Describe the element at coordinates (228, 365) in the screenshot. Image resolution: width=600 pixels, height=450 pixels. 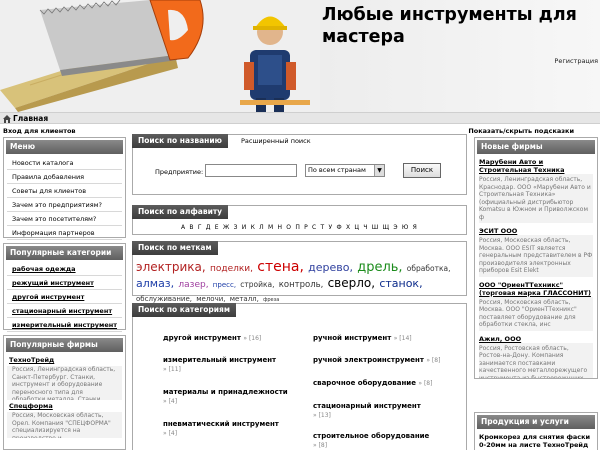
I see `category-item: измерительный инструмент » [11]` at that location.